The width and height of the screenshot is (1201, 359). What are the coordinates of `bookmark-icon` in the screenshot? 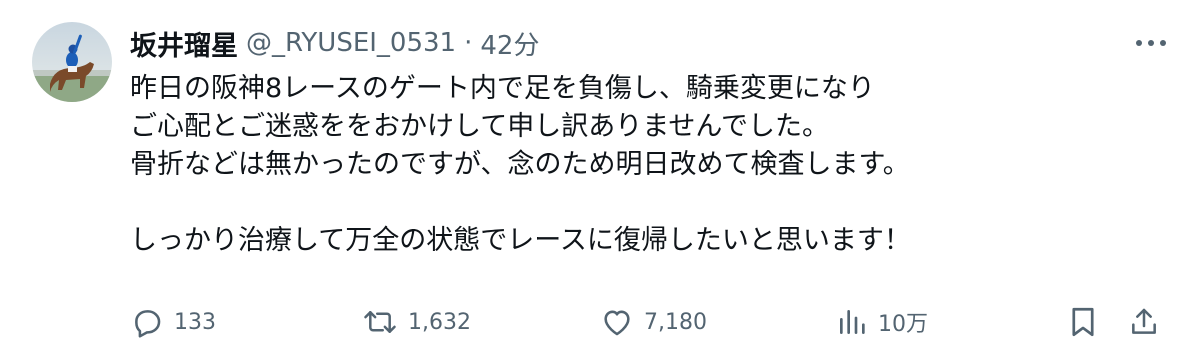 It's located at (1083, 322).